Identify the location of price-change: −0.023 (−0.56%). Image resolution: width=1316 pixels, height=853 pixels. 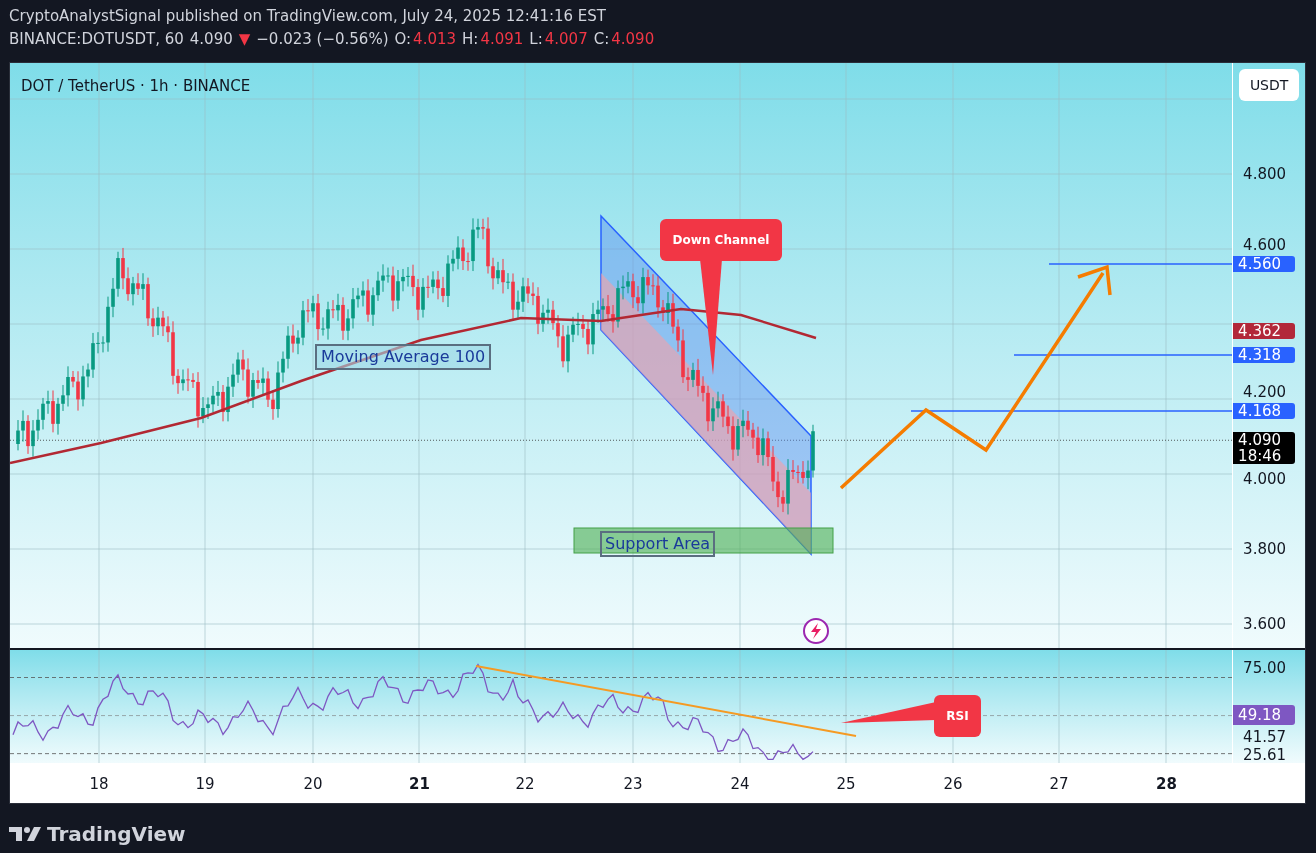
(322, 39).